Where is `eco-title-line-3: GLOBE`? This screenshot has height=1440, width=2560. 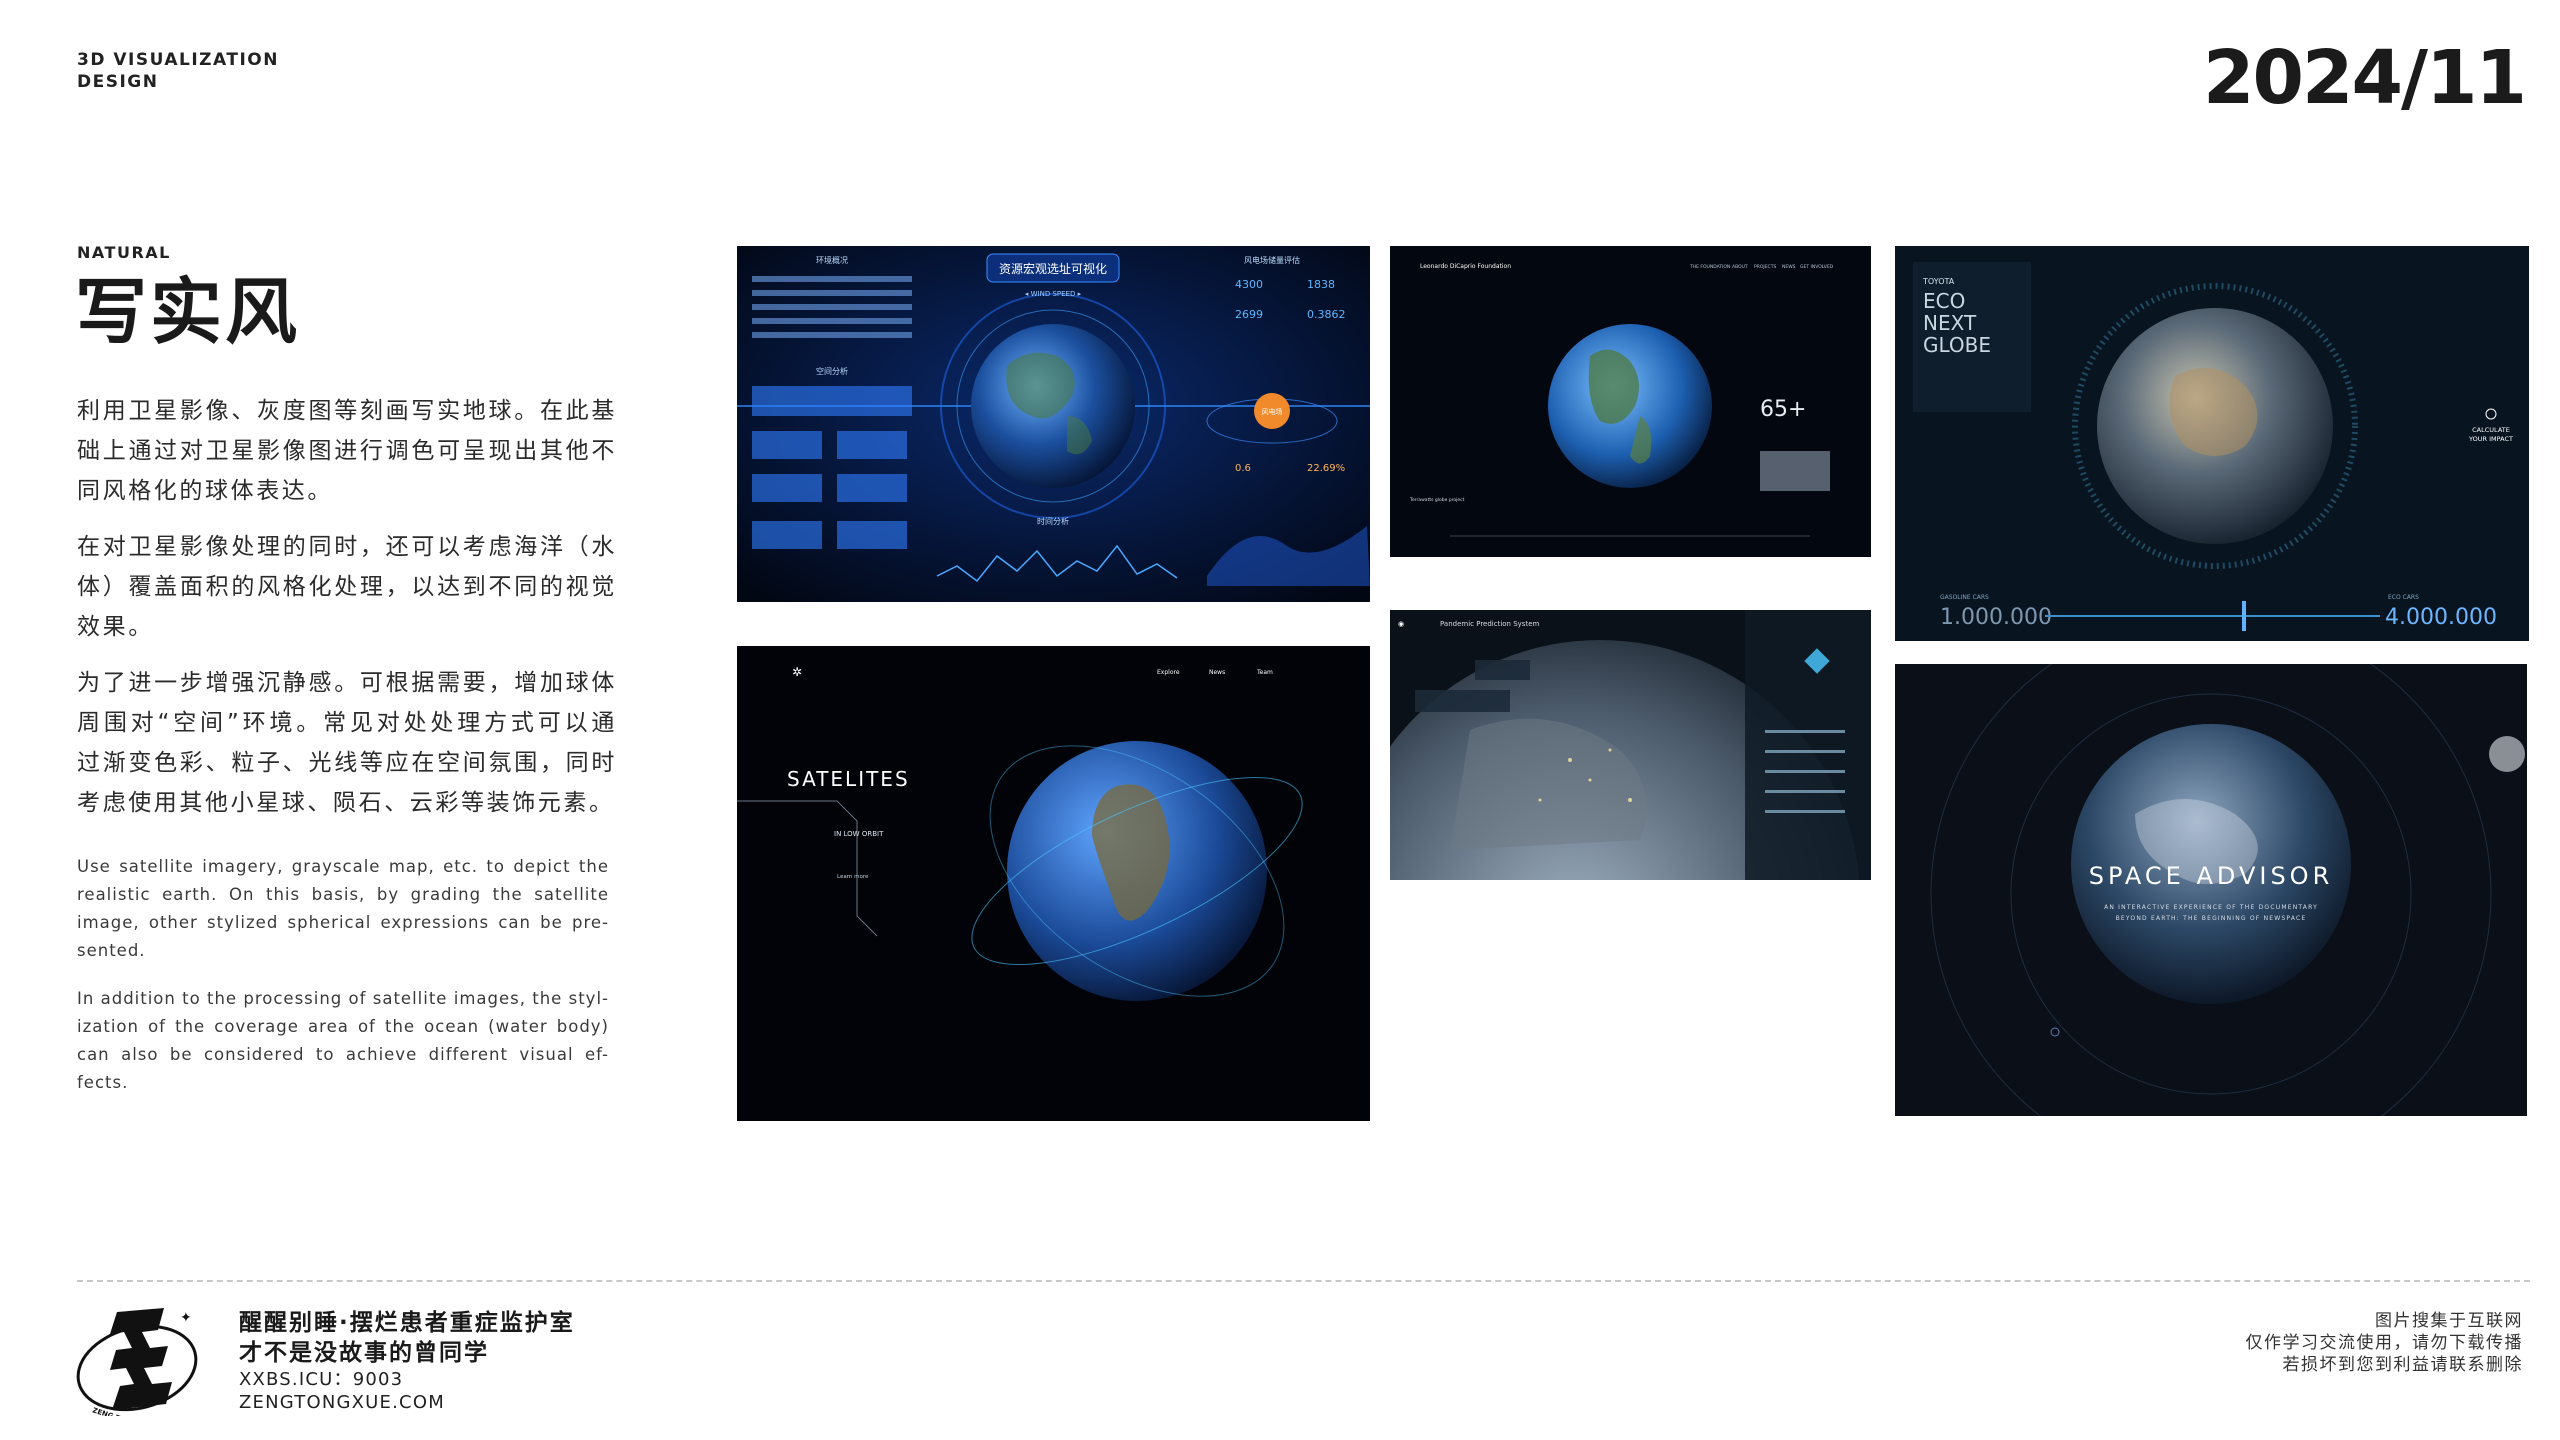 eco-title-line-3: GLOBE is located at coordinates (1957, 345).